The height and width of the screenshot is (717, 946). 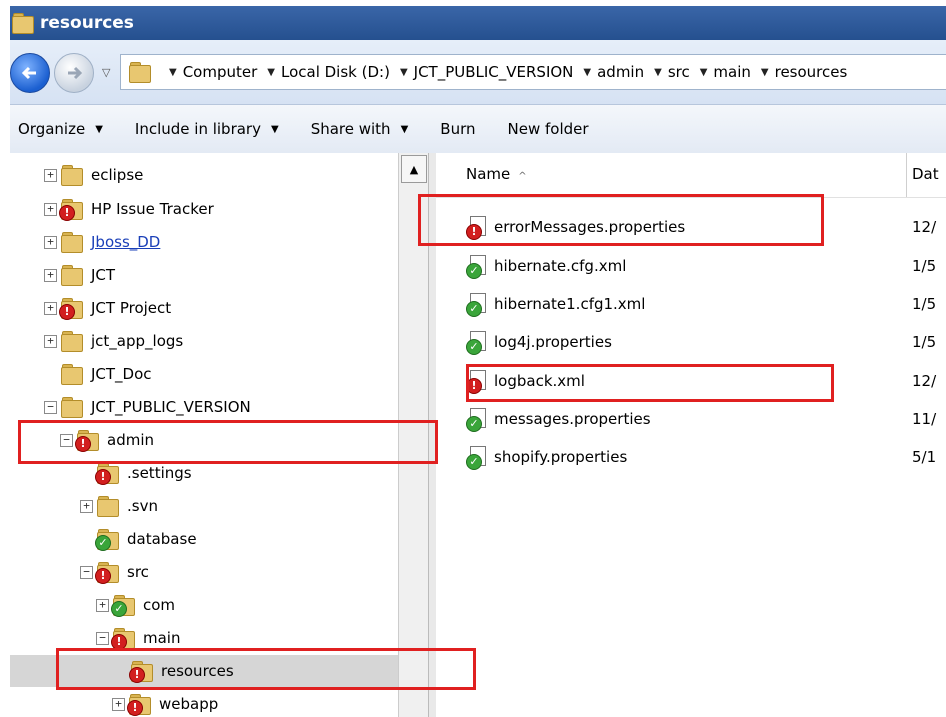 I want to click on tree-item-jct-project: +! JCT Project, so click(x=219, y=308).